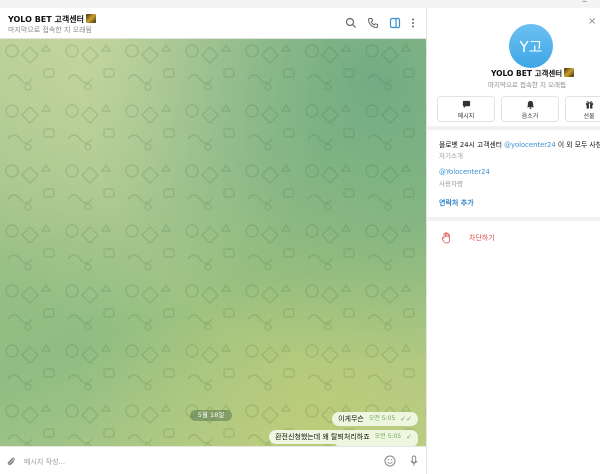 This screenshot has height=474, width=600. I want to click on bell-icon, so click(530, 104).